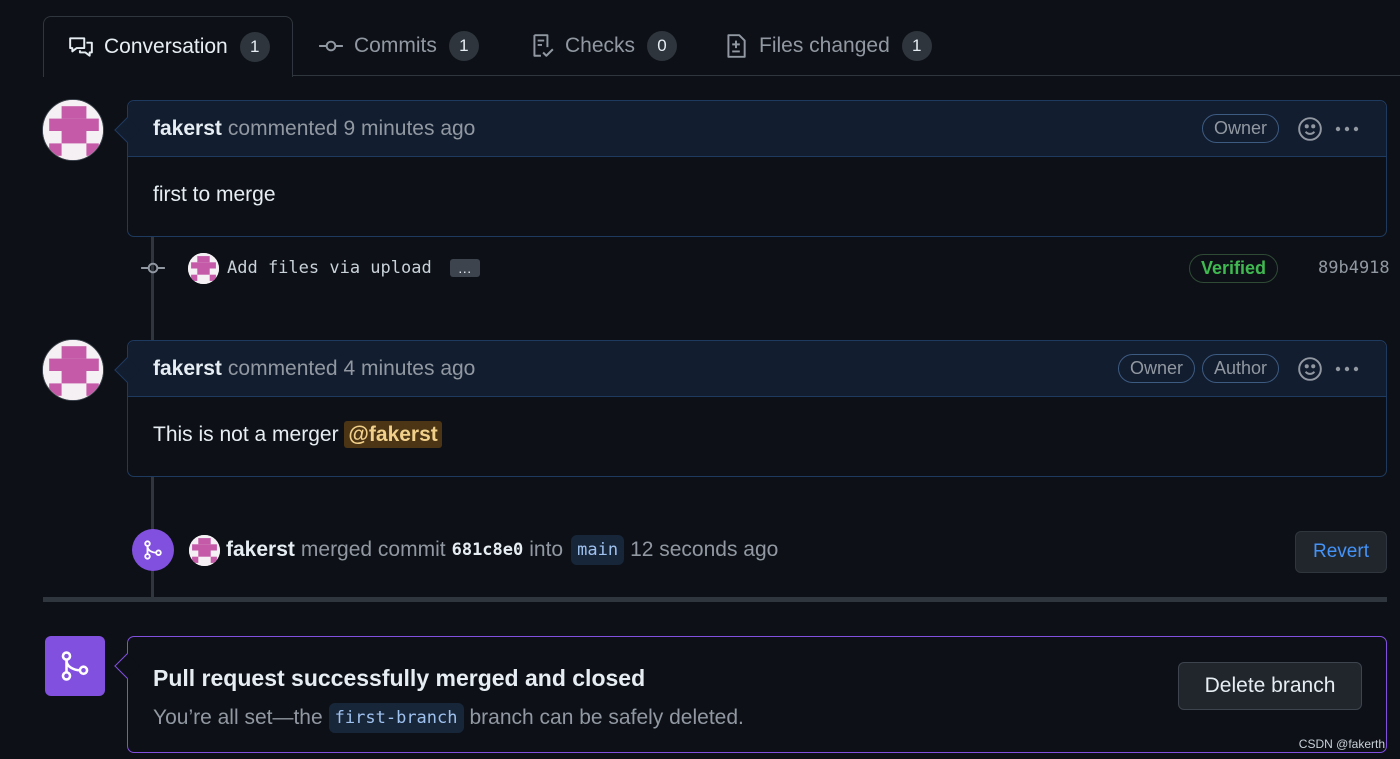 Image resolution: width=1400 pixels, height=759 pixels. What do you see at coordinates (757, 129) in the screenshot?
I see `comment-header: fakerst commented 9 minutes ago Owner` at bounding box center [757, 129].